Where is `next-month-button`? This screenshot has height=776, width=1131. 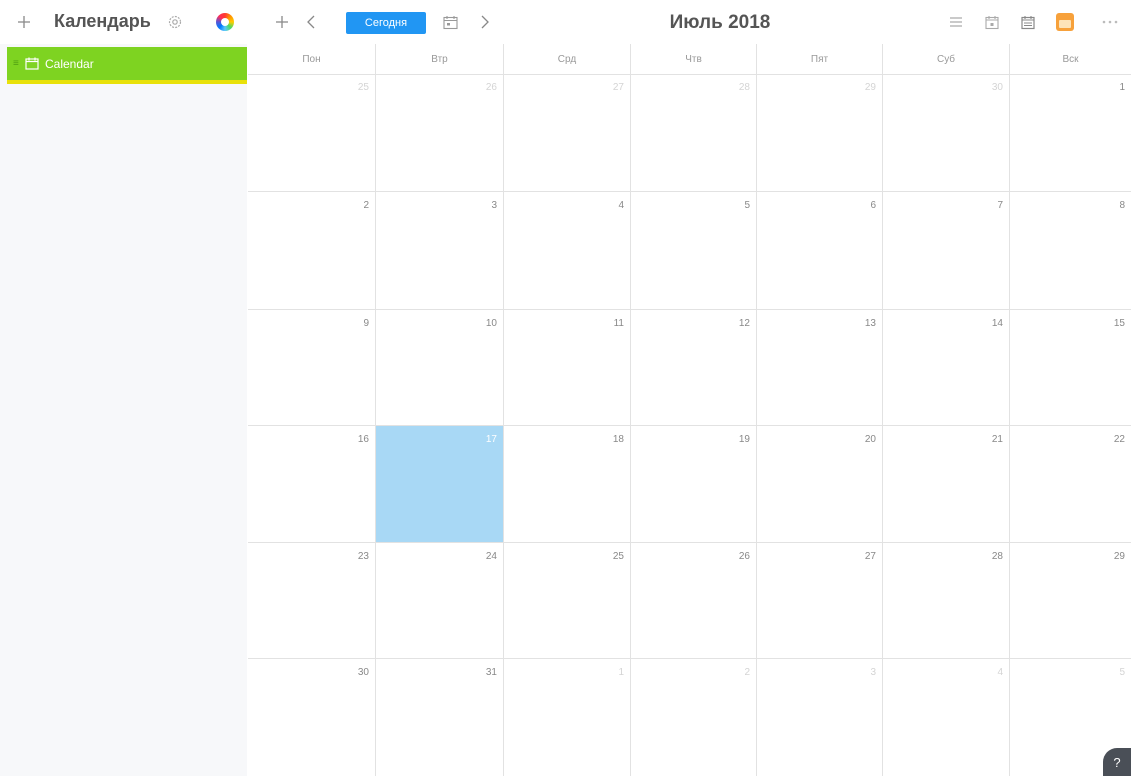 next-month-button is located at coordinates (485, 22).